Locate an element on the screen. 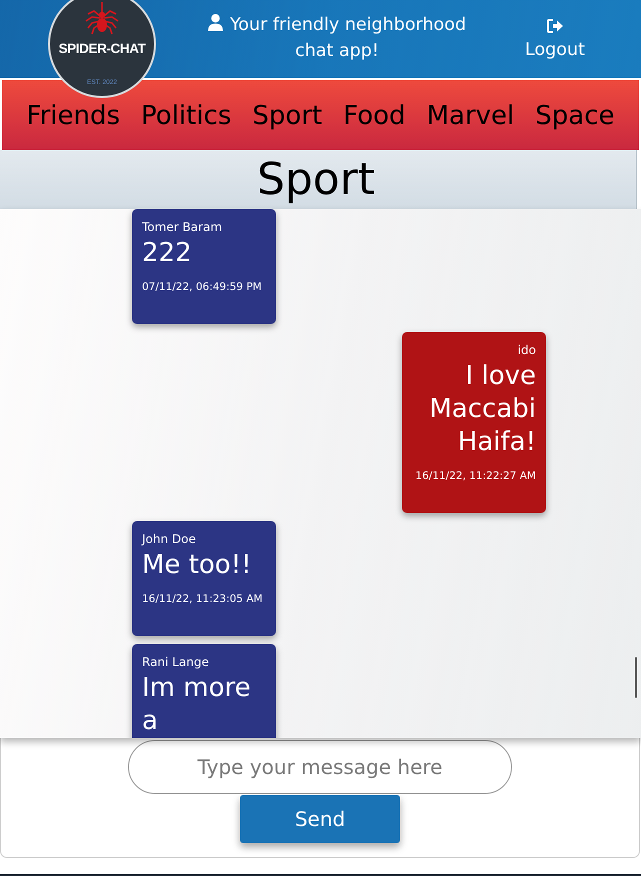  message-author: Rani Lange is located at coordinates (176, 662).